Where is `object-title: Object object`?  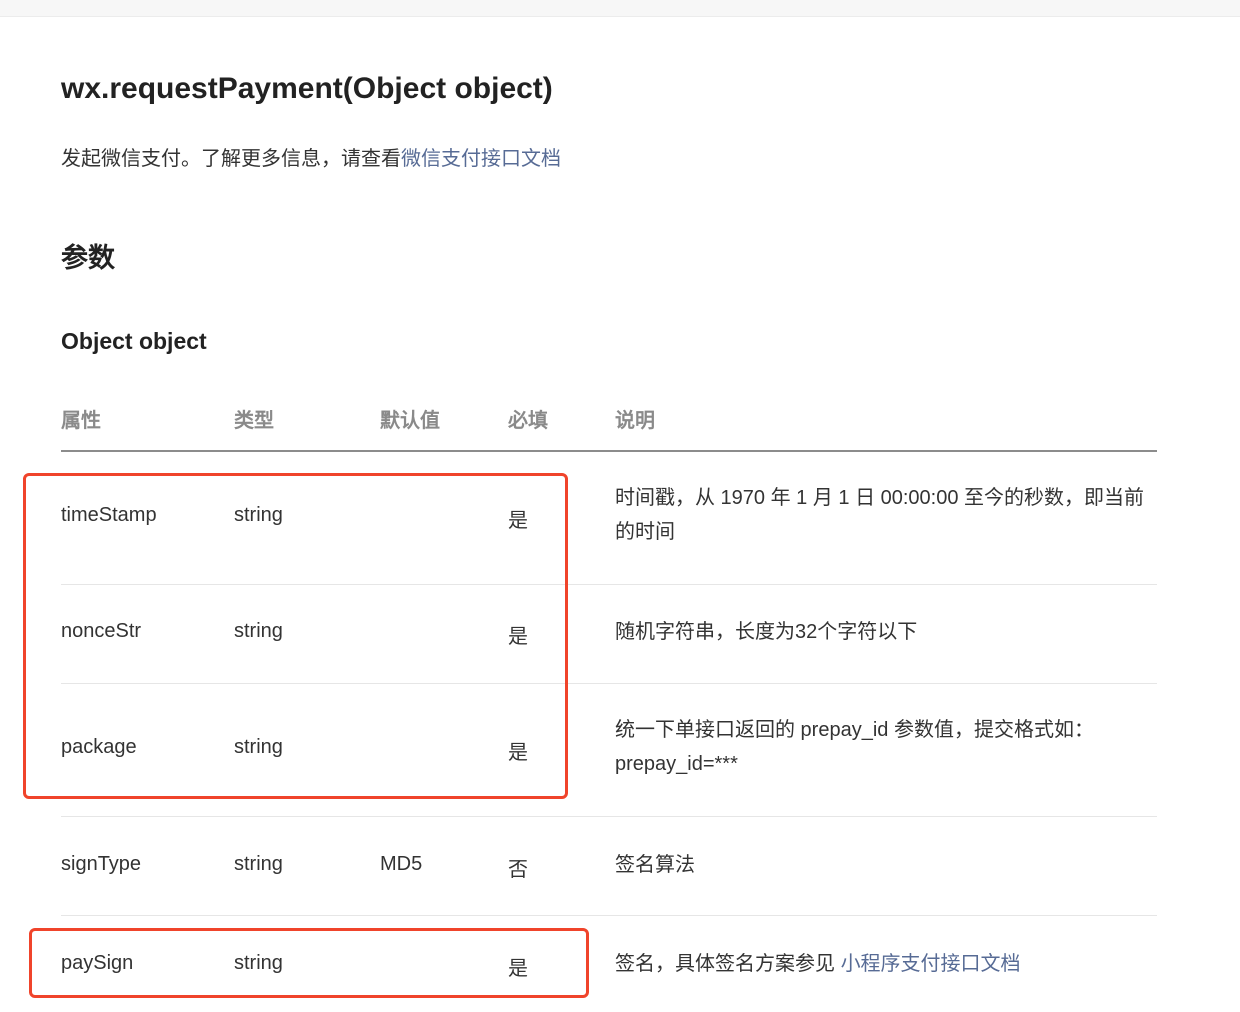
object-title: Object object is located at coordinates (134, 341).